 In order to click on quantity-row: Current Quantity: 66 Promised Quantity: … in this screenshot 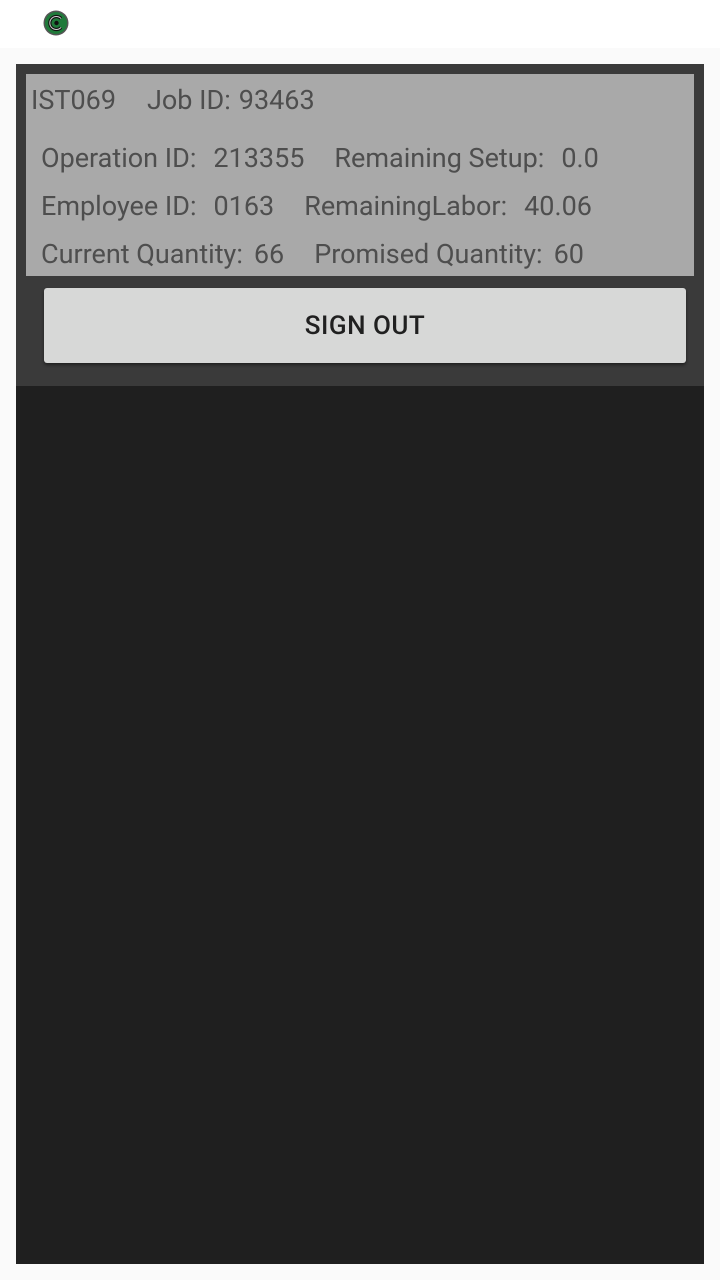, I will do `click(312, 254)`.